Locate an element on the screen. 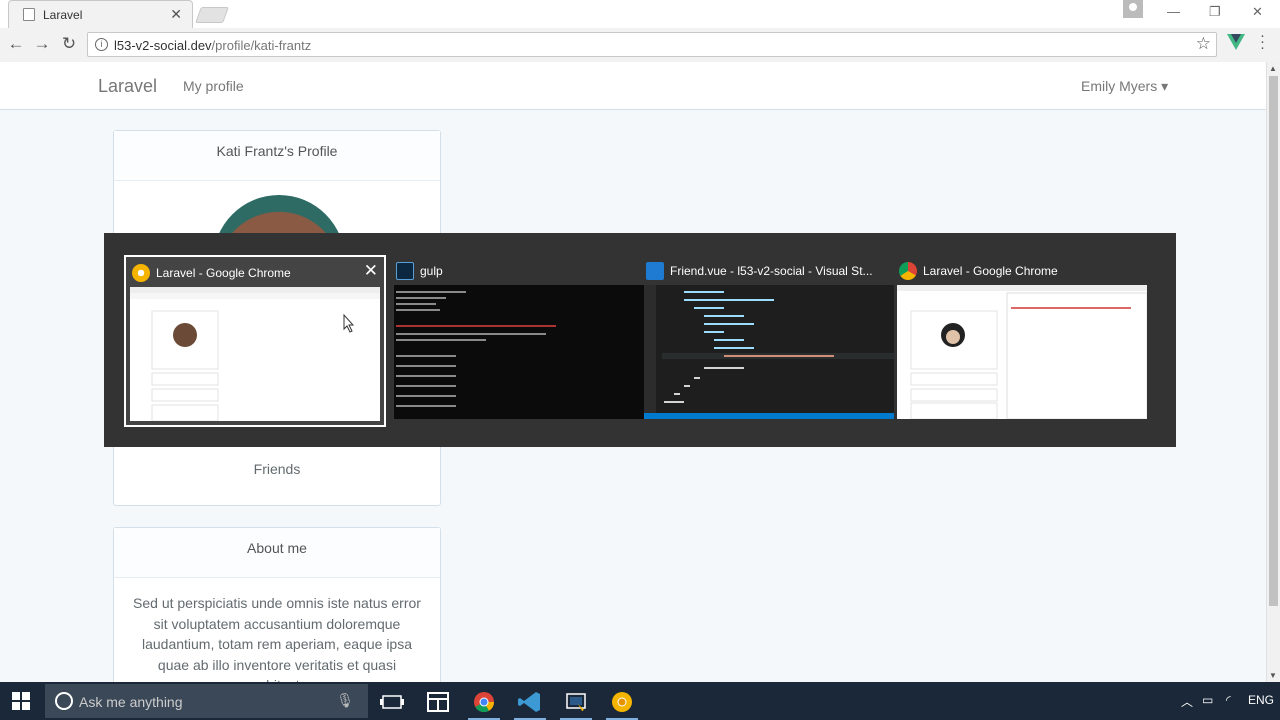 The width and height of the screenshot is (1280, 720). search-placeholder: Ask me anything is located at coordinates (131, 702).